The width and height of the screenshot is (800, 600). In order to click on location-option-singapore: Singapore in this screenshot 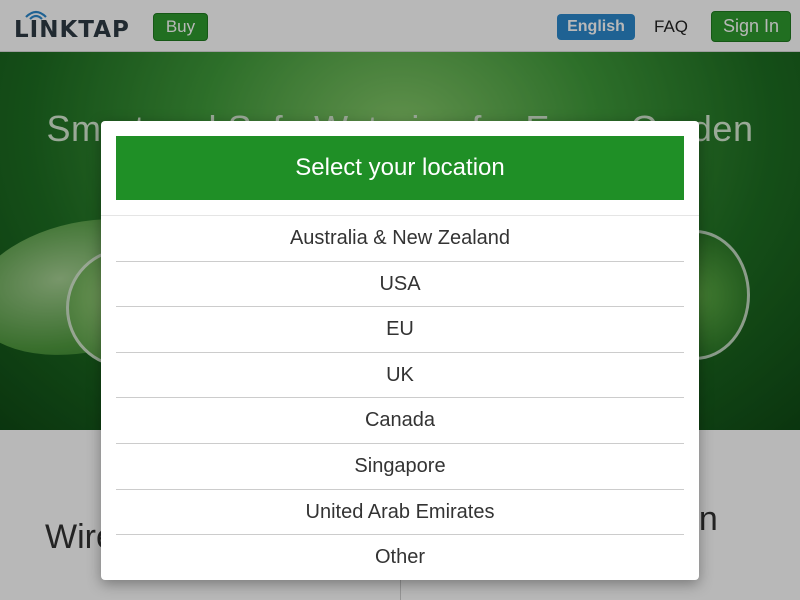, I will do `click(400, 467)`.